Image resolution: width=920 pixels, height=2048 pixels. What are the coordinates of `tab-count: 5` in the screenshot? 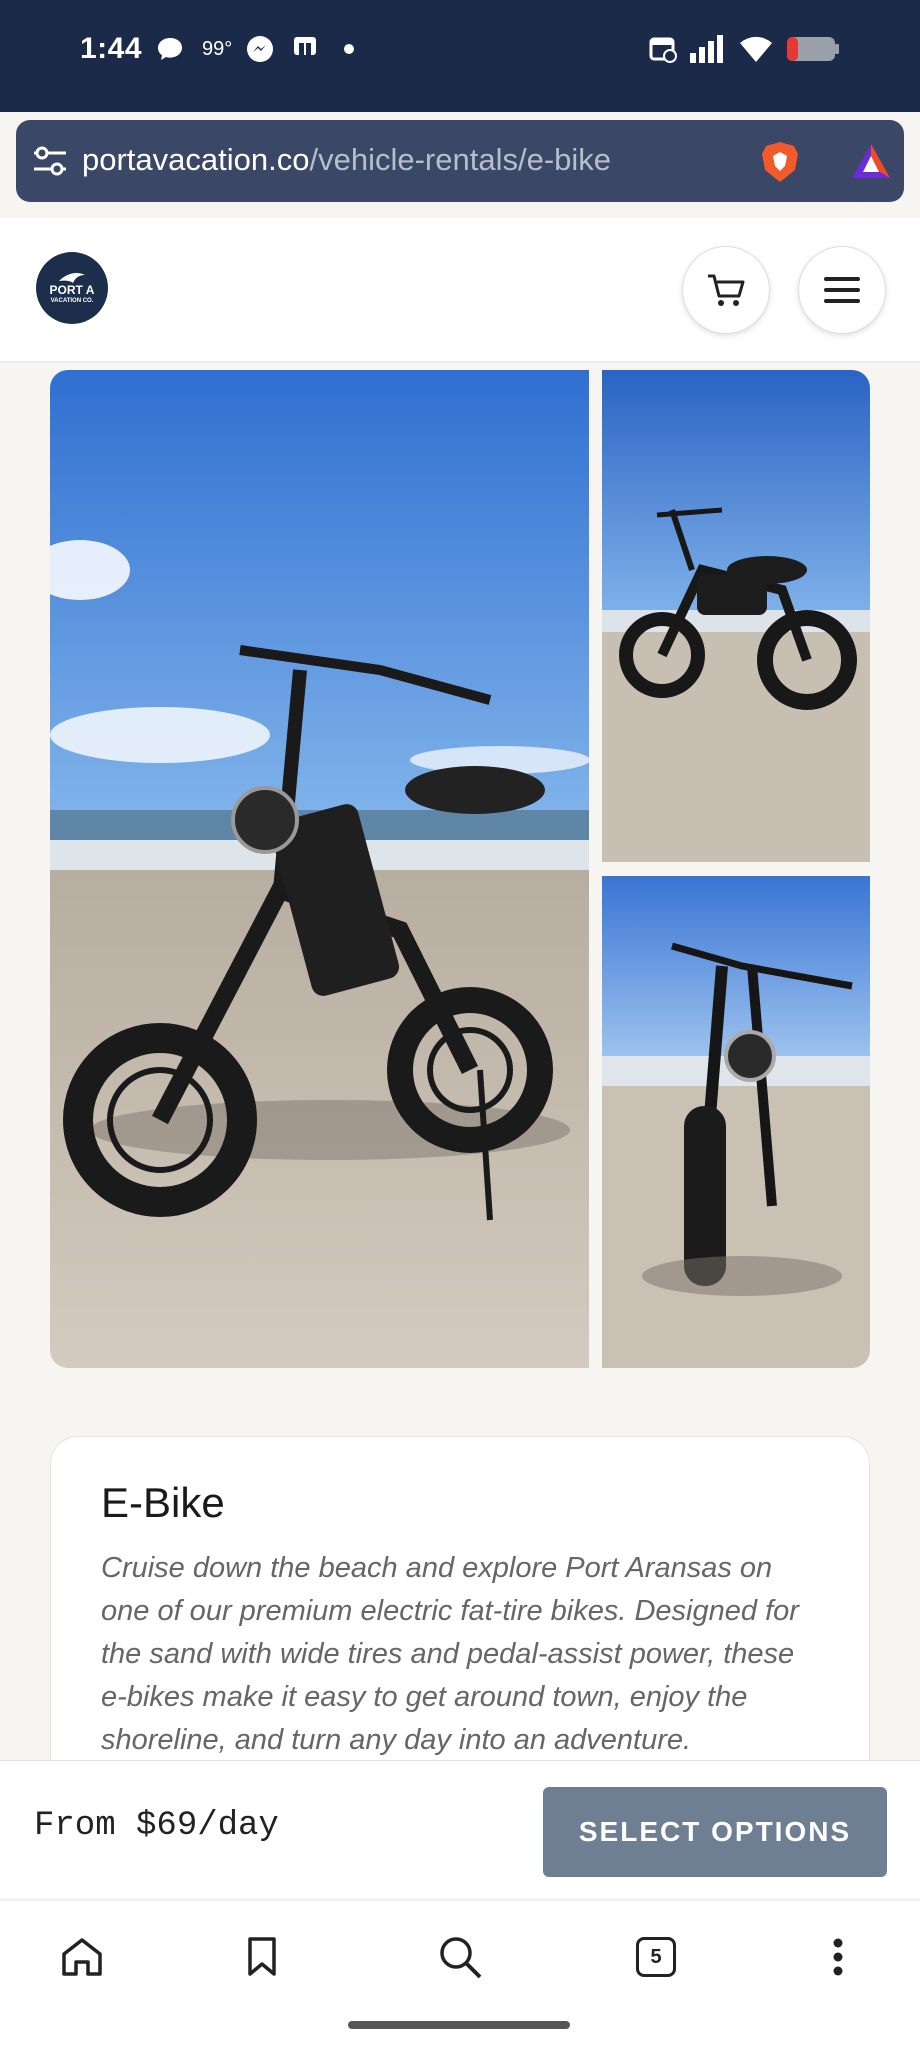 It's located at (656, 1957).